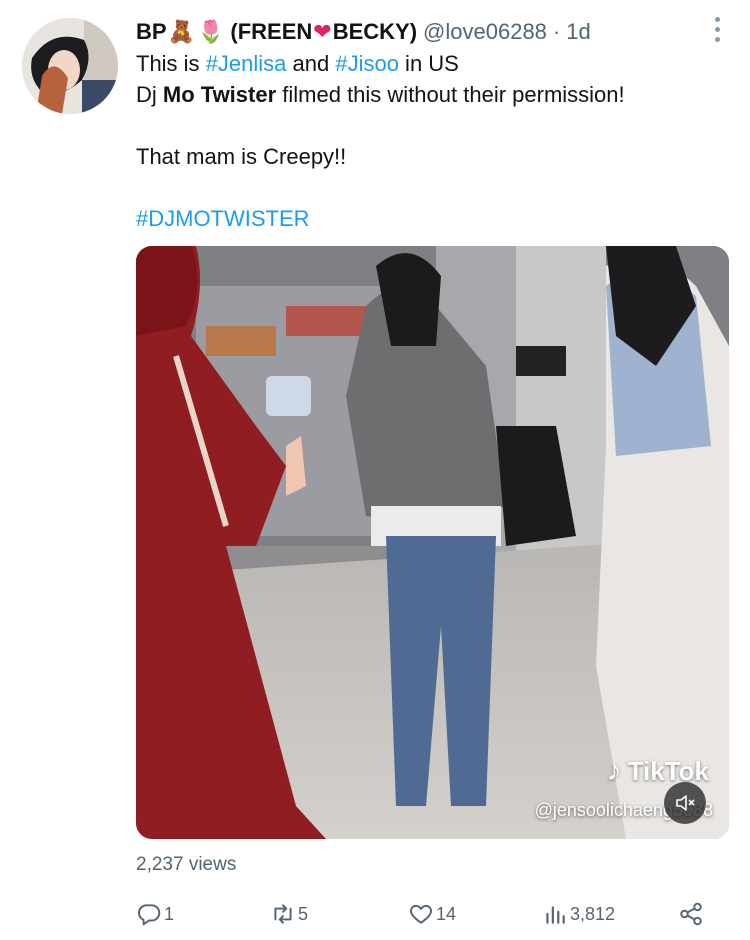  Describe the element at coordinates (186, 864) in the screenshot. I see `view-count: 2,237 views` at that location.